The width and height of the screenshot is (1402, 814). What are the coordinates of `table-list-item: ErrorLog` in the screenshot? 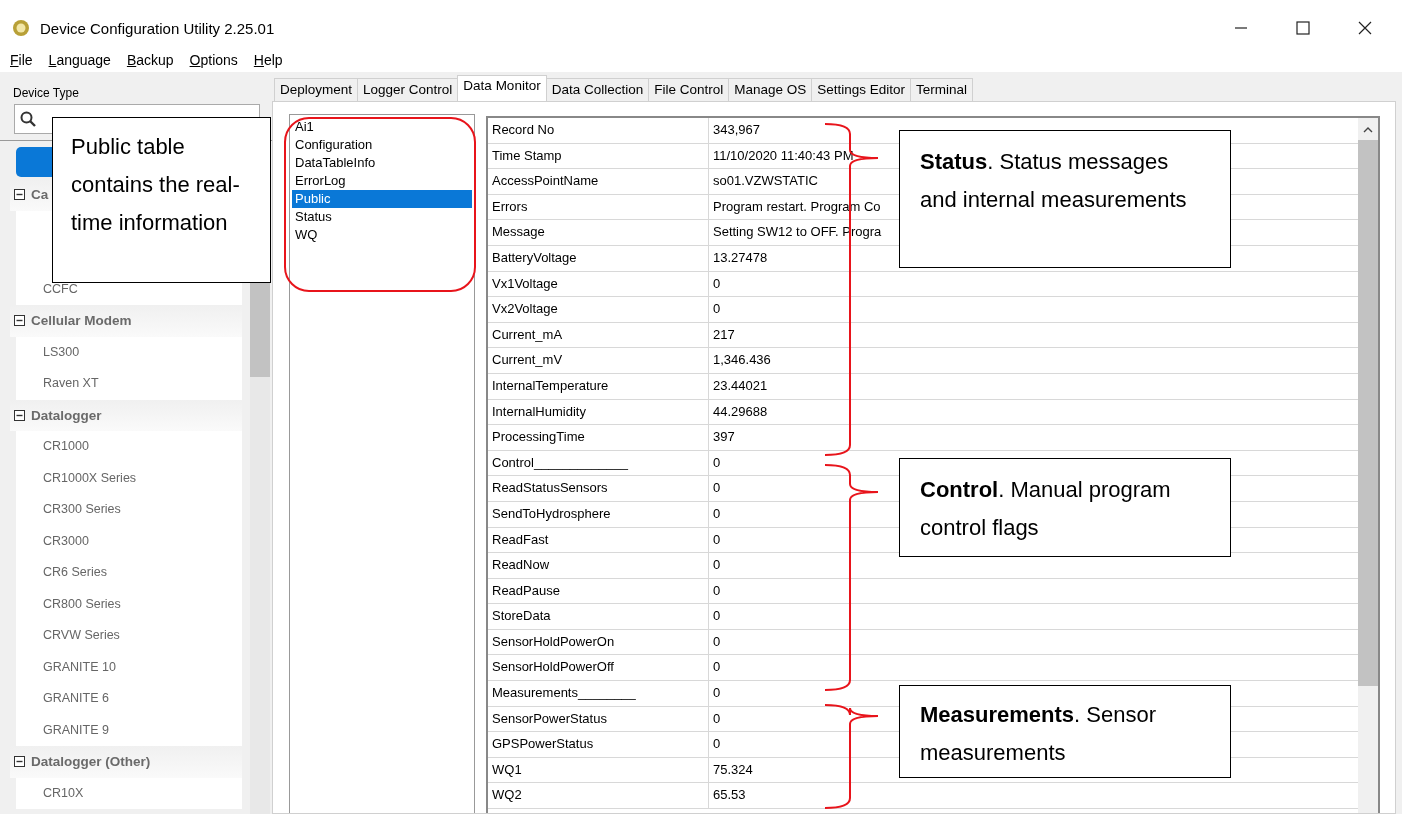 It's located at (382, 181).